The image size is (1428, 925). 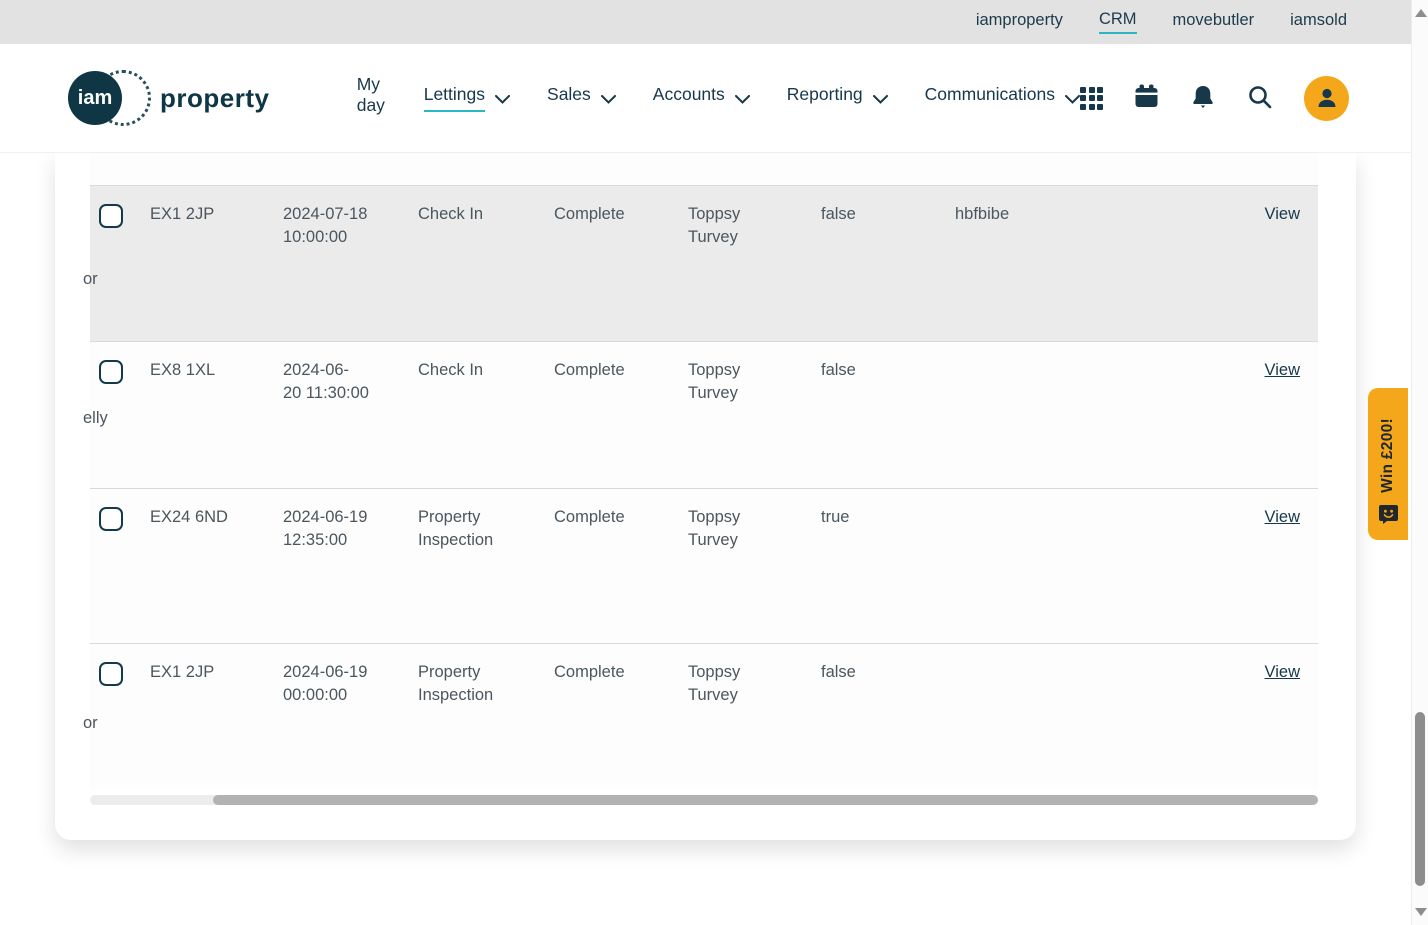 What do you see at coordinates (325, 225) in the screenshot?
I see `cell-datetime: 2024-07-18 10:00:00` at bounding box center [325, 225].